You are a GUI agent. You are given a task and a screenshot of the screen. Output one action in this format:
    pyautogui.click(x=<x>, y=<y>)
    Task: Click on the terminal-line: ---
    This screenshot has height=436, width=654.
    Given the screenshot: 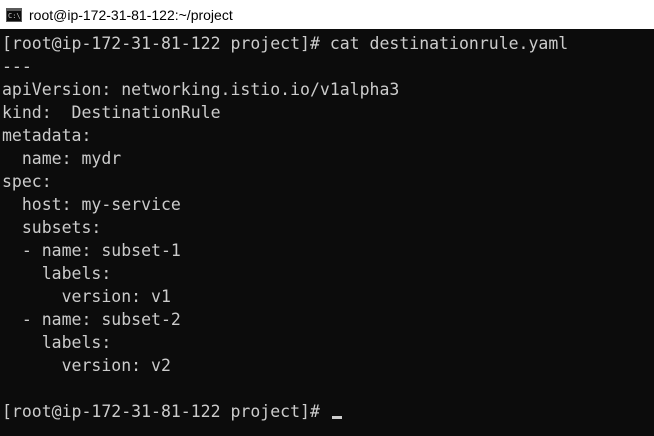 What is the action you would take?
    pyautogui.click(x=17, y=66)
    